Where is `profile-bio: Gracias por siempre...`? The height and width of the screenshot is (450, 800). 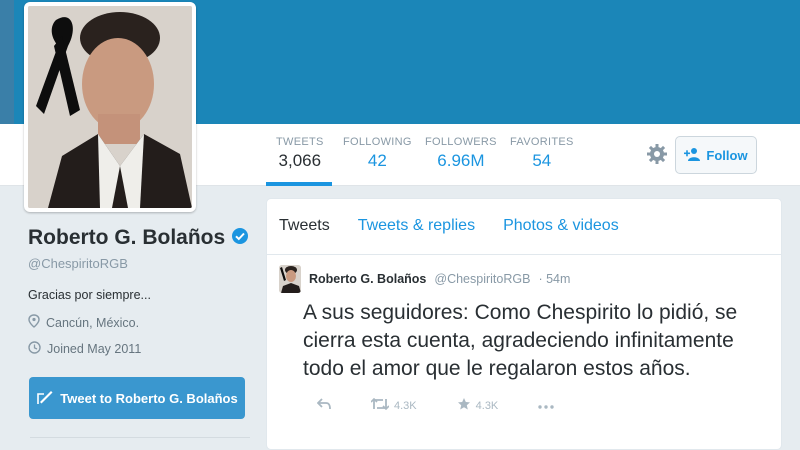
profile-bio: Gracias por siempre... is located at coordinates (89, 295).